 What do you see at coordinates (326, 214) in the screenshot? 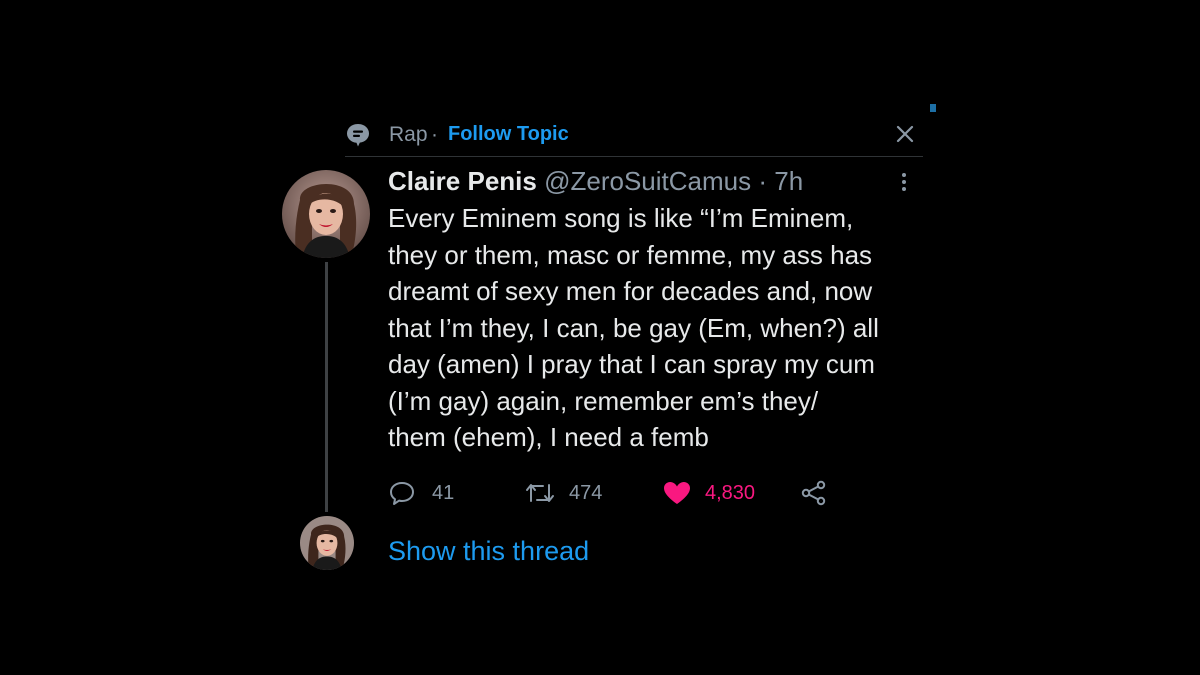
I see `author-avatar` at bounding box center [326, 214].